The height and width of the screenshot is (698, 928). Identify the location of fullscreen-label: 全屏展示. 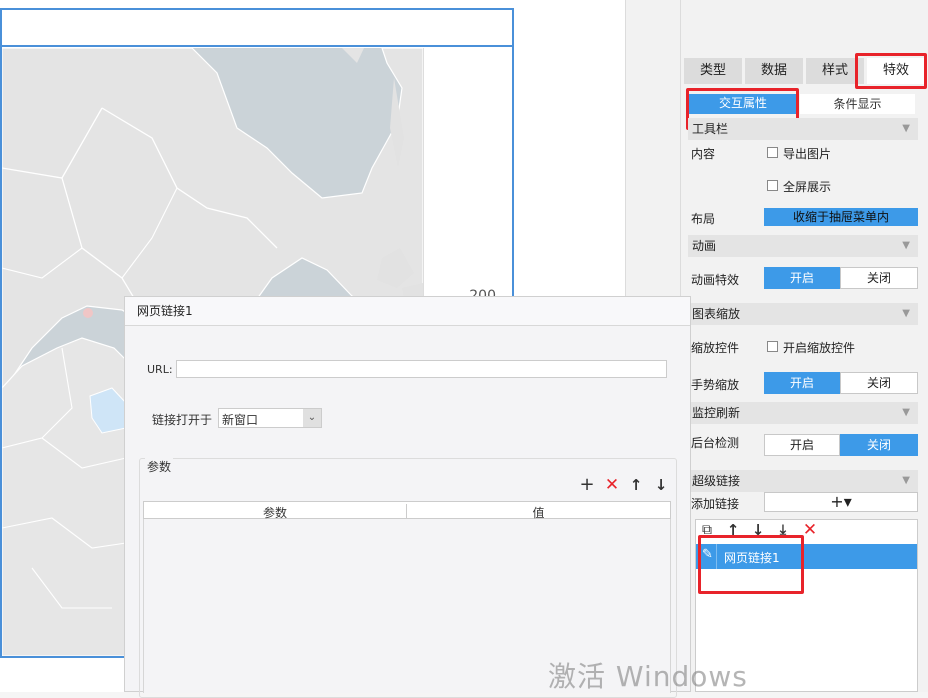
(807, 187).